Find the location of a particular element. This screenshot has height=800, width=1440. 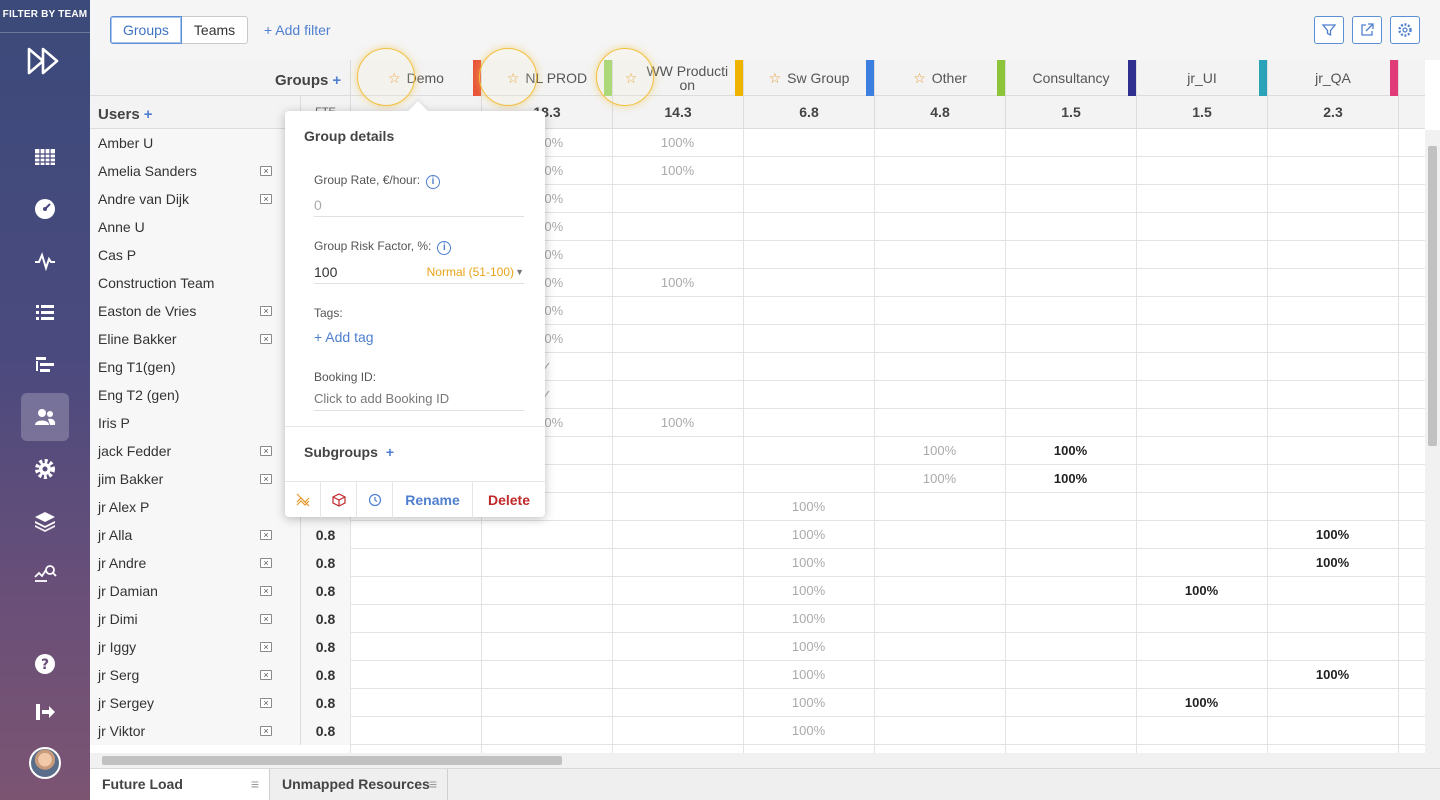

table-row: jr Andre × 0.8 100% 100% is located at coordinates (757, 563).